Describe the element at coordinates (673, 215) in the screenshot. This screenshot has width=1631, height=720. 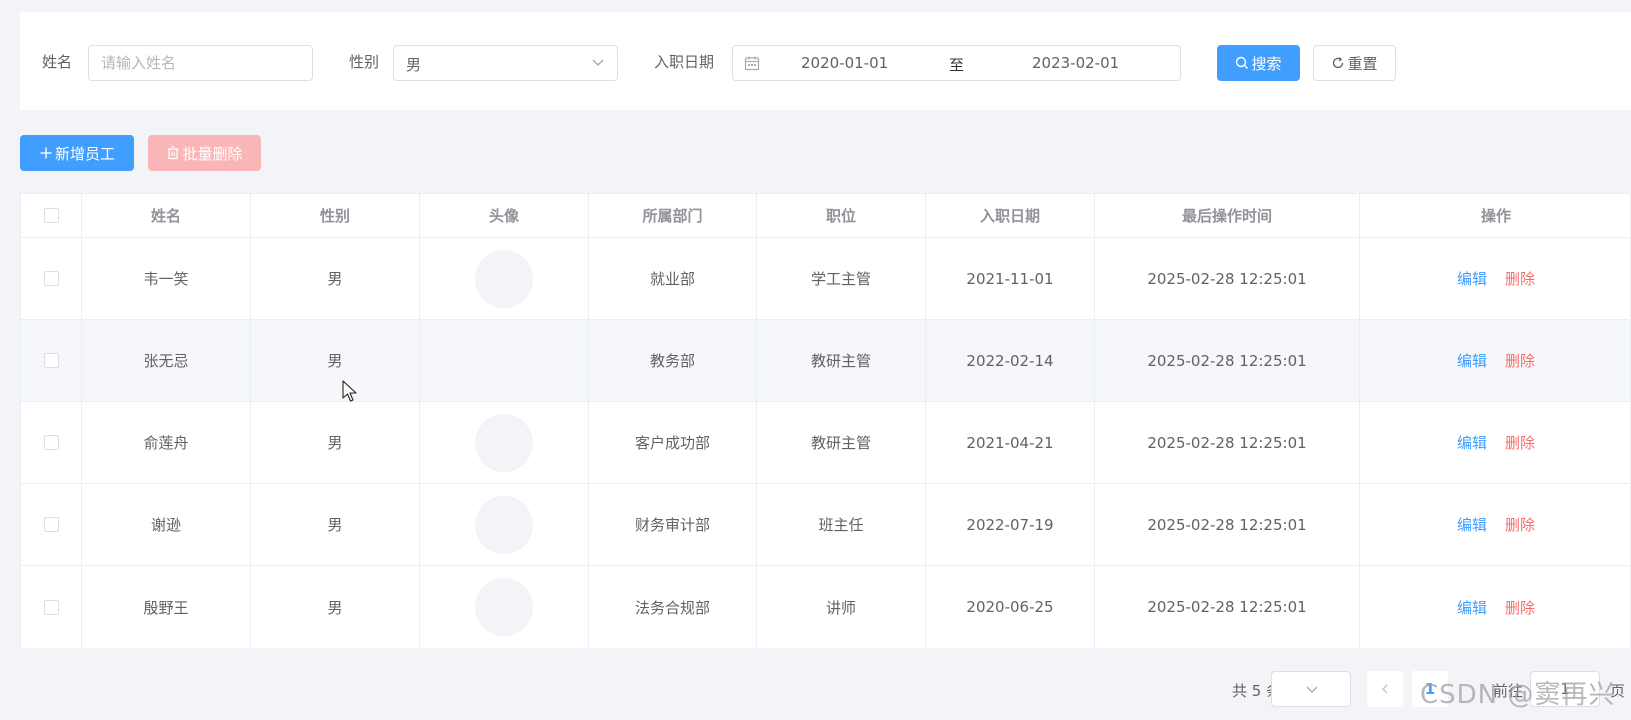
I see `header-department: 所属部门` at that location.